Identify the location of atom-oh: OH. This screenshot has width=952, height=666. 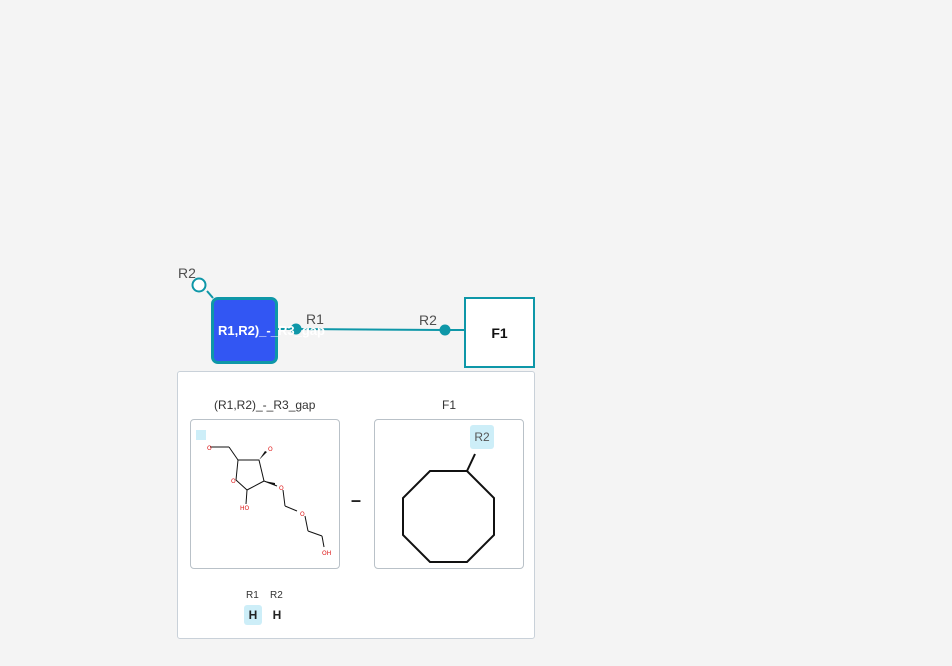
(326, 553).